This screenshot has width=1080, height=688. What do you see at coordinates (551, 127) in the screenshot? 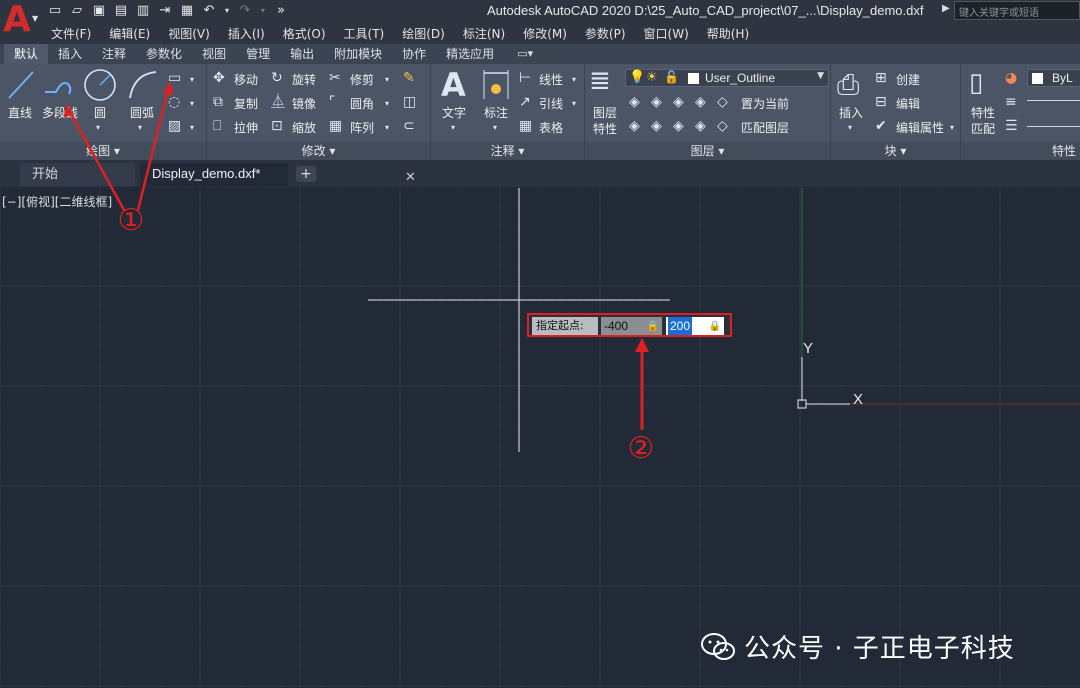
I see `table-button: 表格` at bounding box center [551, 127].